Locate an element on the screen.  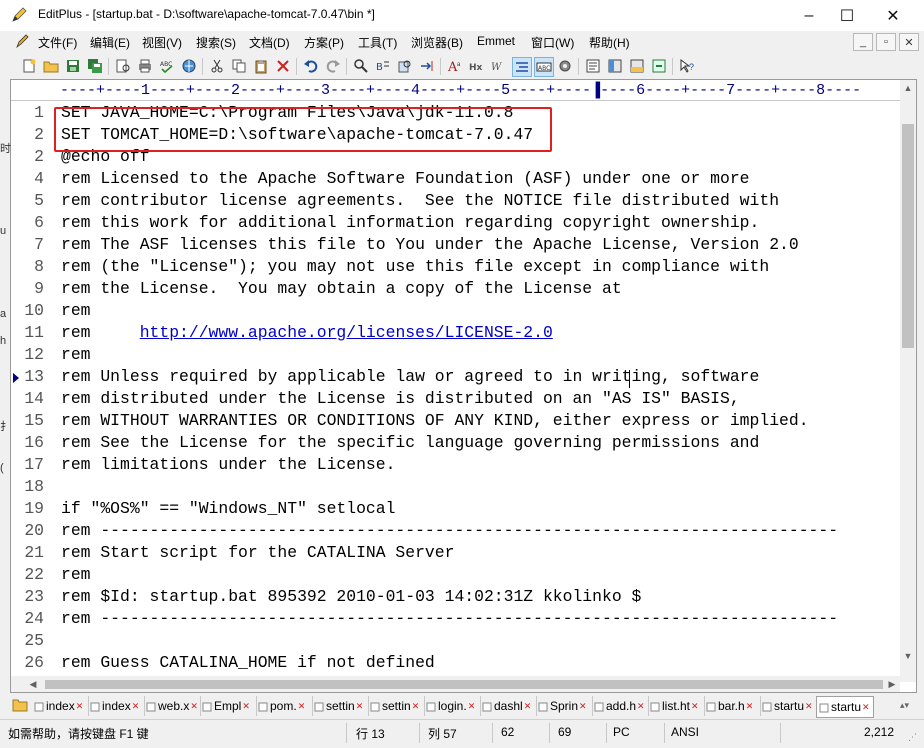
find-in-files-icon is located at coordinates (405, 66).